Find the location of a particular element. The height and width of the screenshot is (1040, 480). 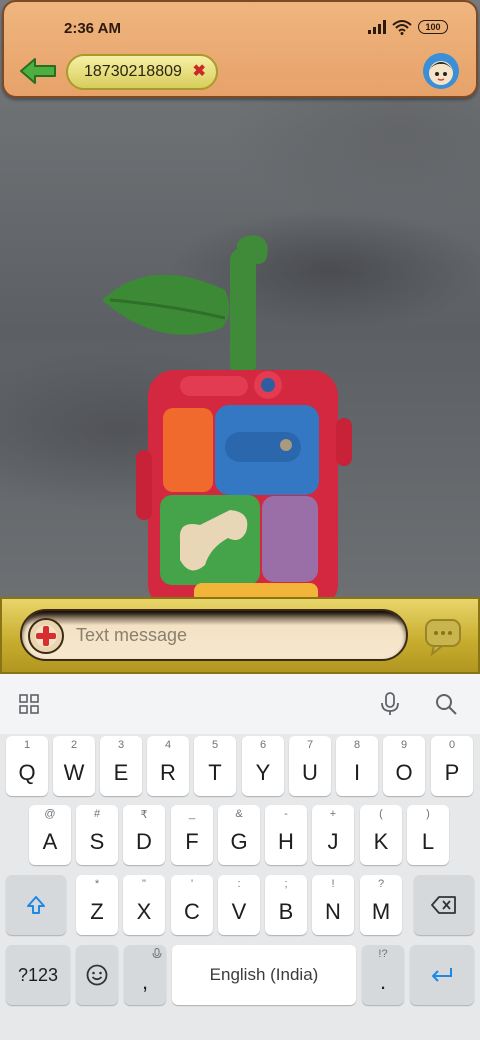

key-a: @ A is located at coordinates (50, 835).